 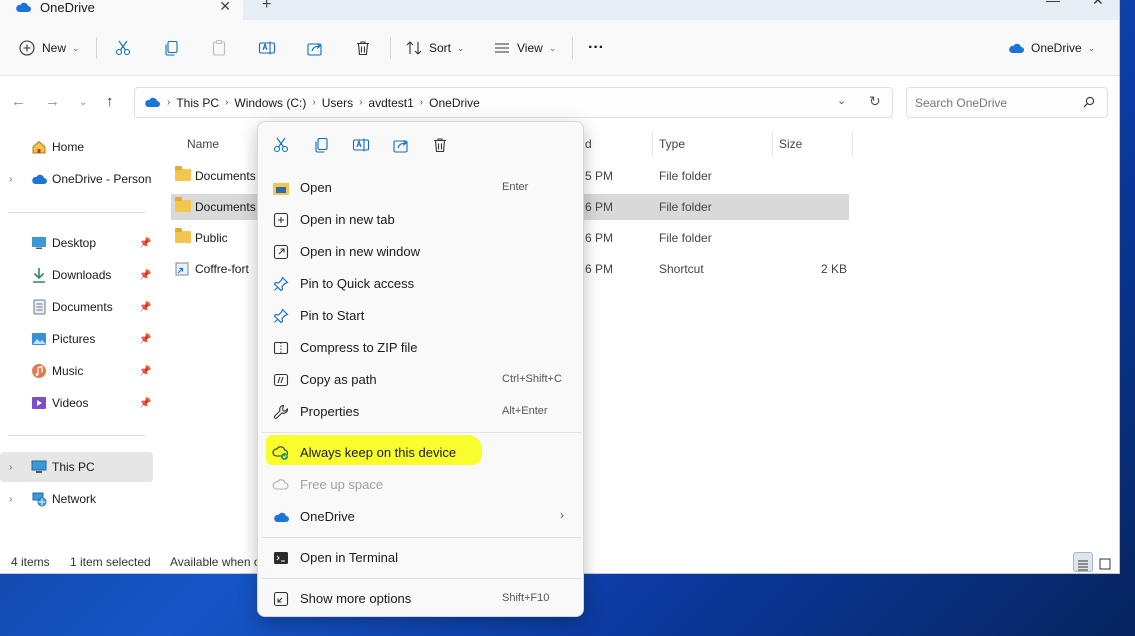 I want to click on sidebar-divider, so click(x=76, y=435).